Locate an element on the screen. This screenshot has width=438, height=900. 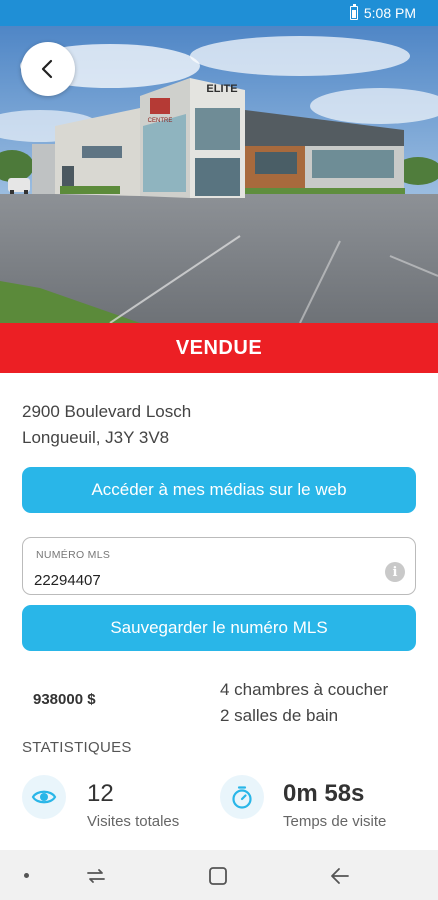
back-button is located at coordinates (48, 69).